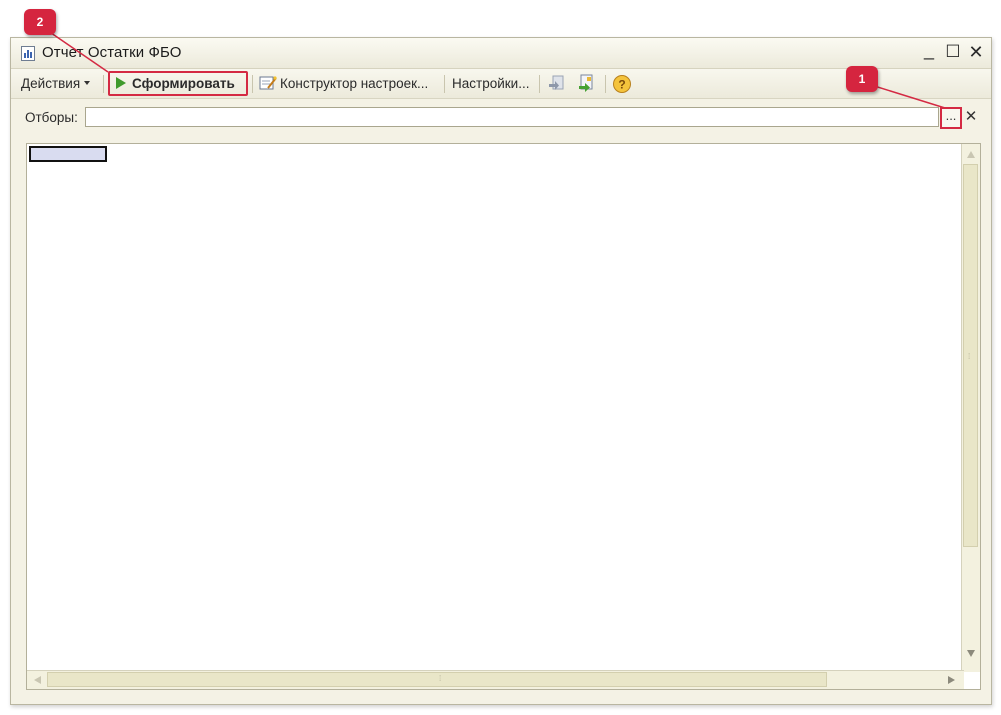 The image size is (1001, 715). I want to click on callout-marker-1: 1, so click(862, 79).